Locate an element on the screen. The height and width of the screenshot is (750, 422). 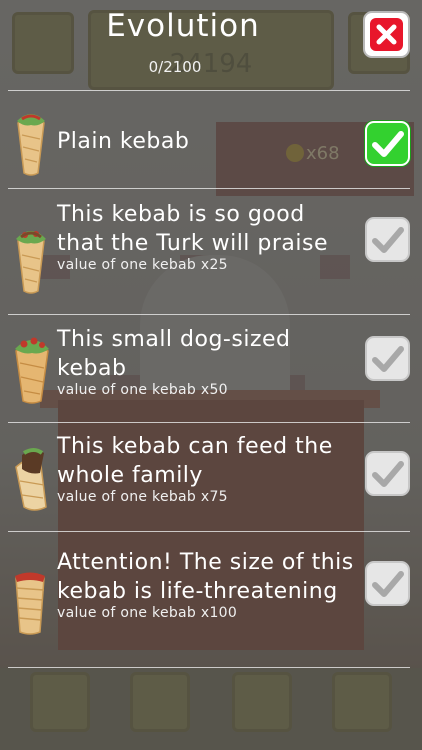
item-value: value of one kebab x100 is located at coordinates (147, 613).